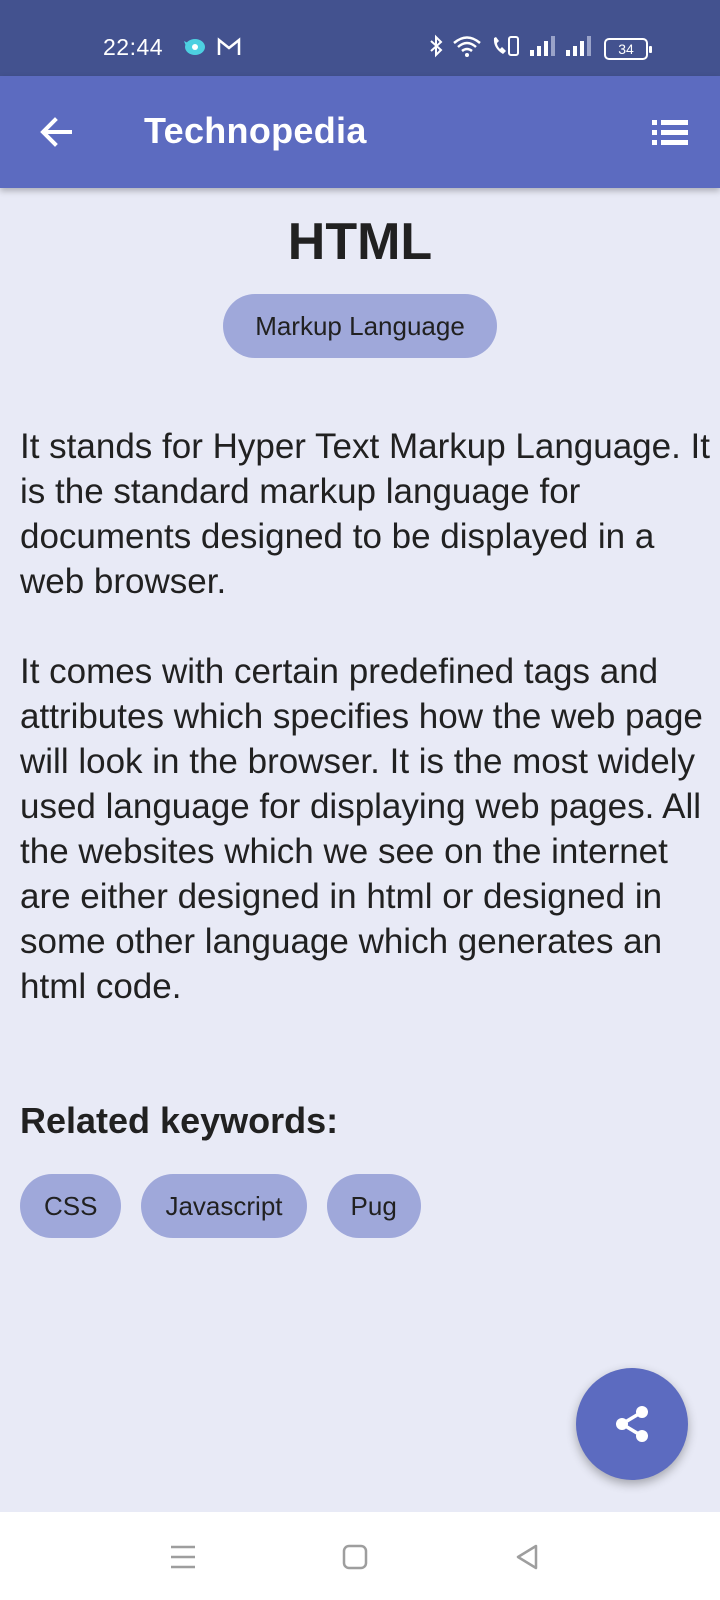  I want to click on status-bar: 22:44 34, so click(360, 38).